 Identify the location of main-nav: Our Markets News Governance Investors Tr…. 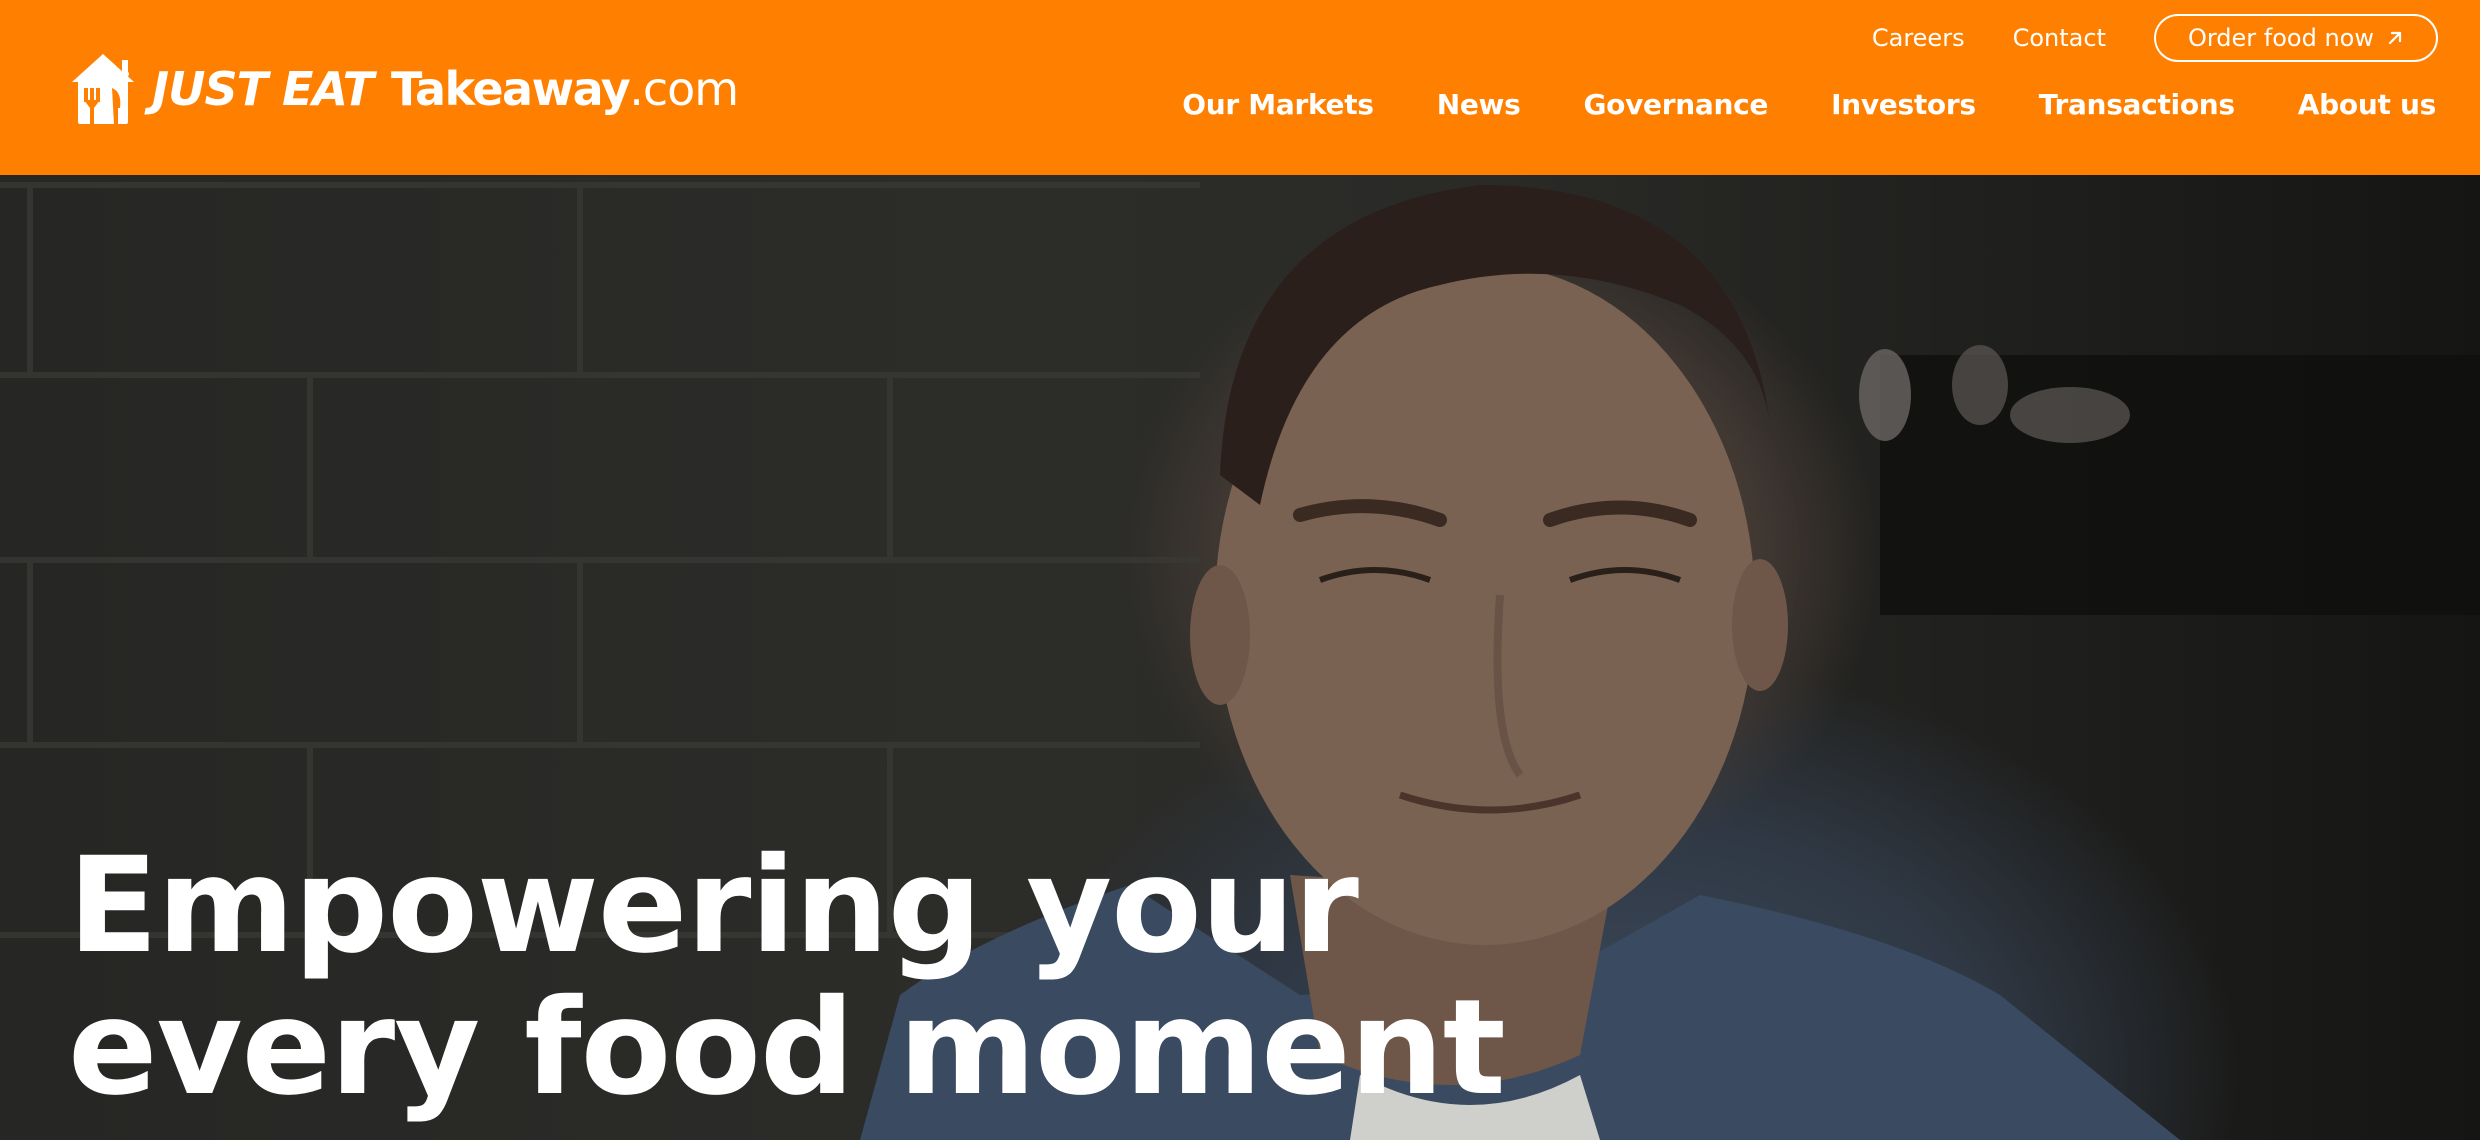
(1809, 104).